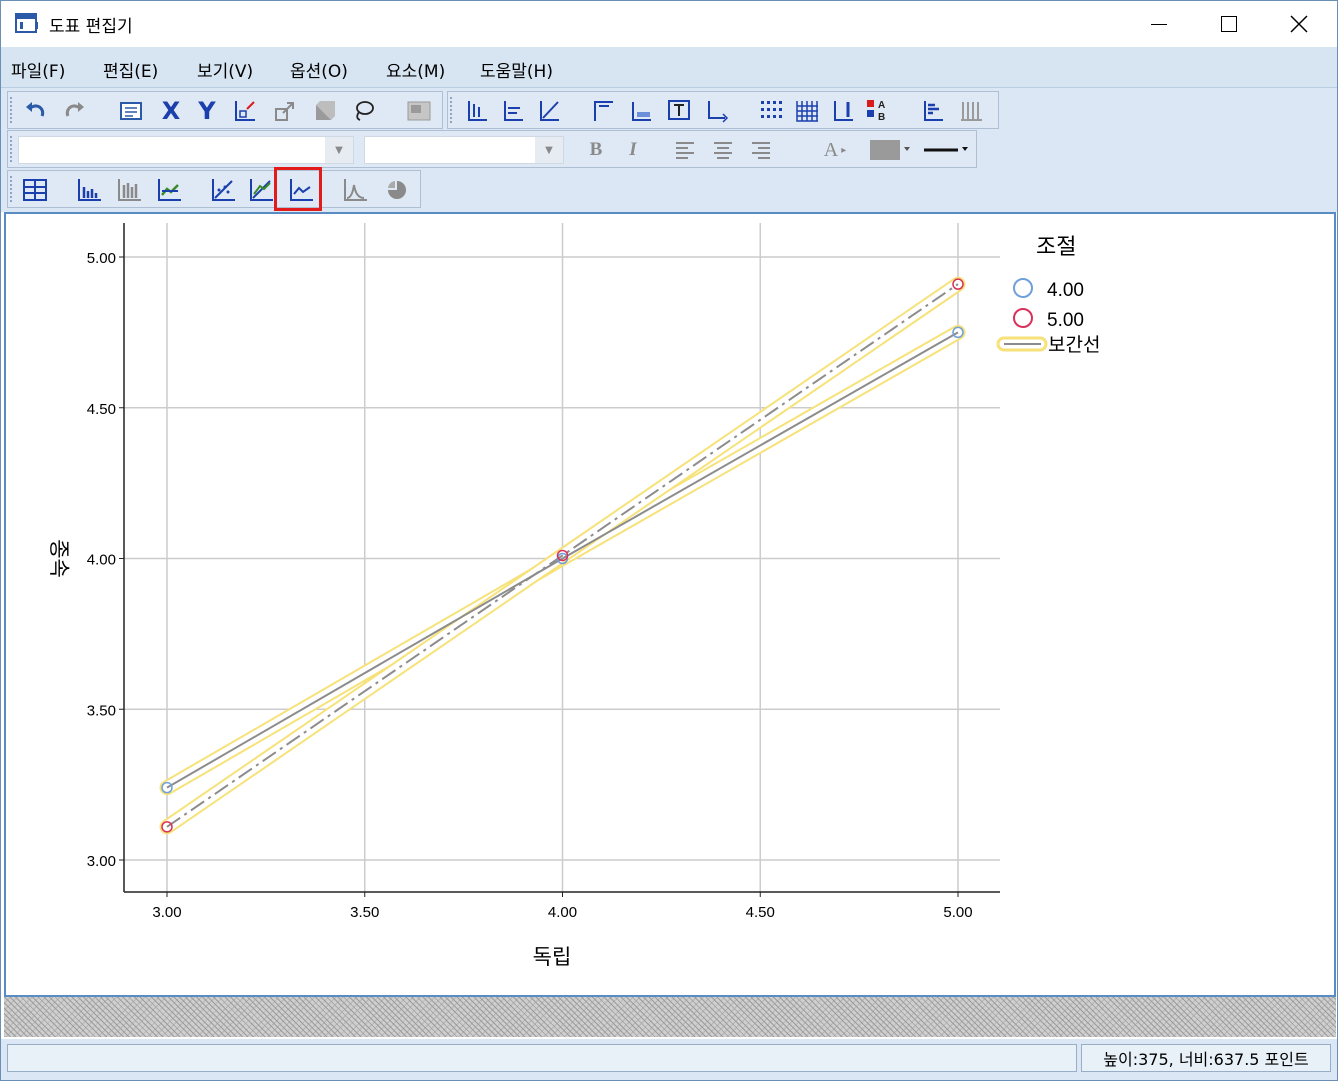 The width and height of the screenshot is (1338, 1081). Describe the element at coordinates (1023, 318) in the screenshot. I see `legend-marker-5.00` at that location.